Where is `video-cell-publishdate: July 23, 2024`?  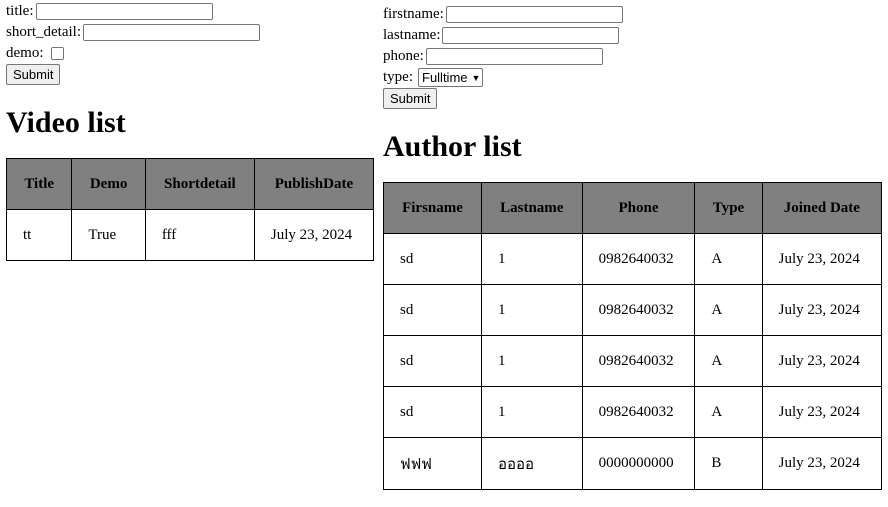
video-cell-publishdate: July 23, 2024 is located at coordinates (314, 235).